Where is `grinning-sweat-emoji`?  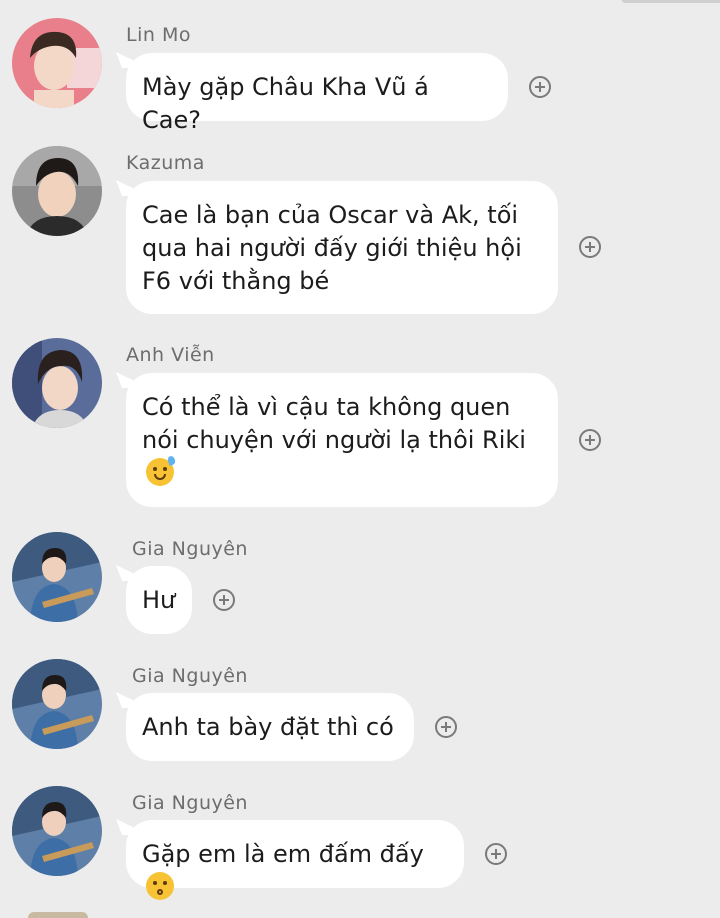
grinning-sweat-emoji is located at coordinates (161, 470).